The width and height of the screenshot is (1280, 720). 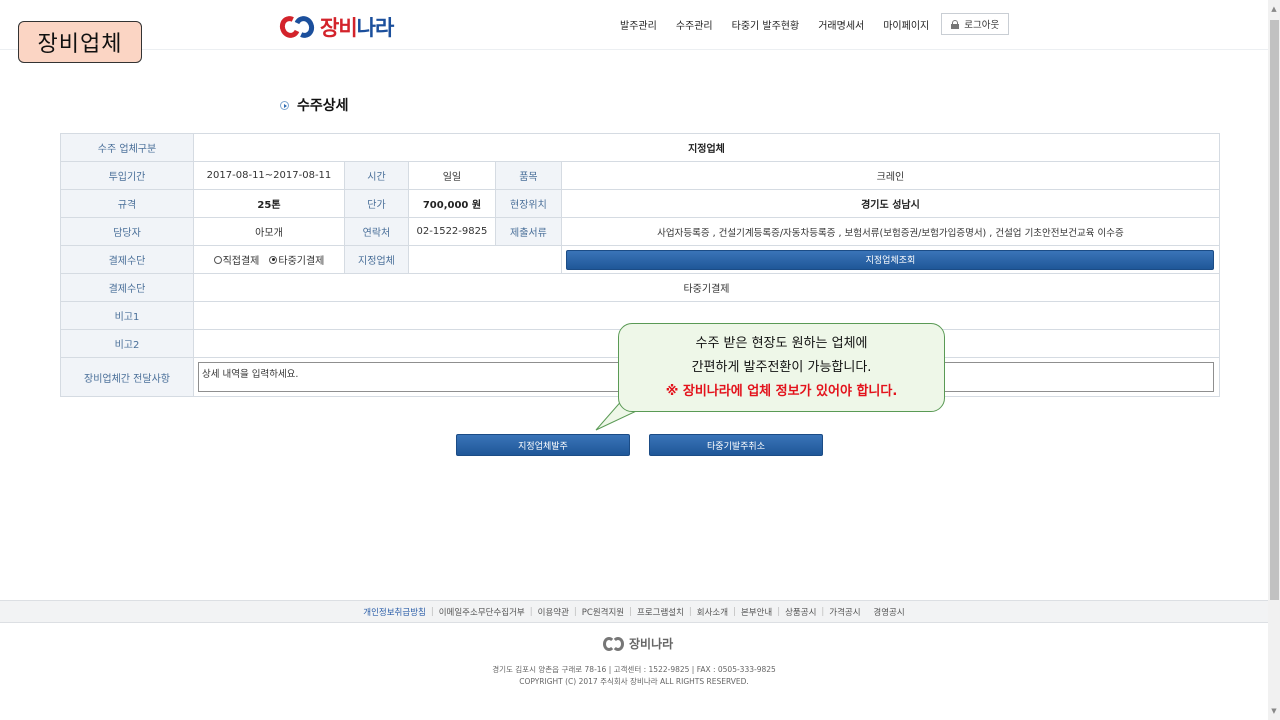 What do you see at coordinates (451, 231) in the screenshot?
I see `cell-value: 02-1522-9825` at bounding box center [451, 231].